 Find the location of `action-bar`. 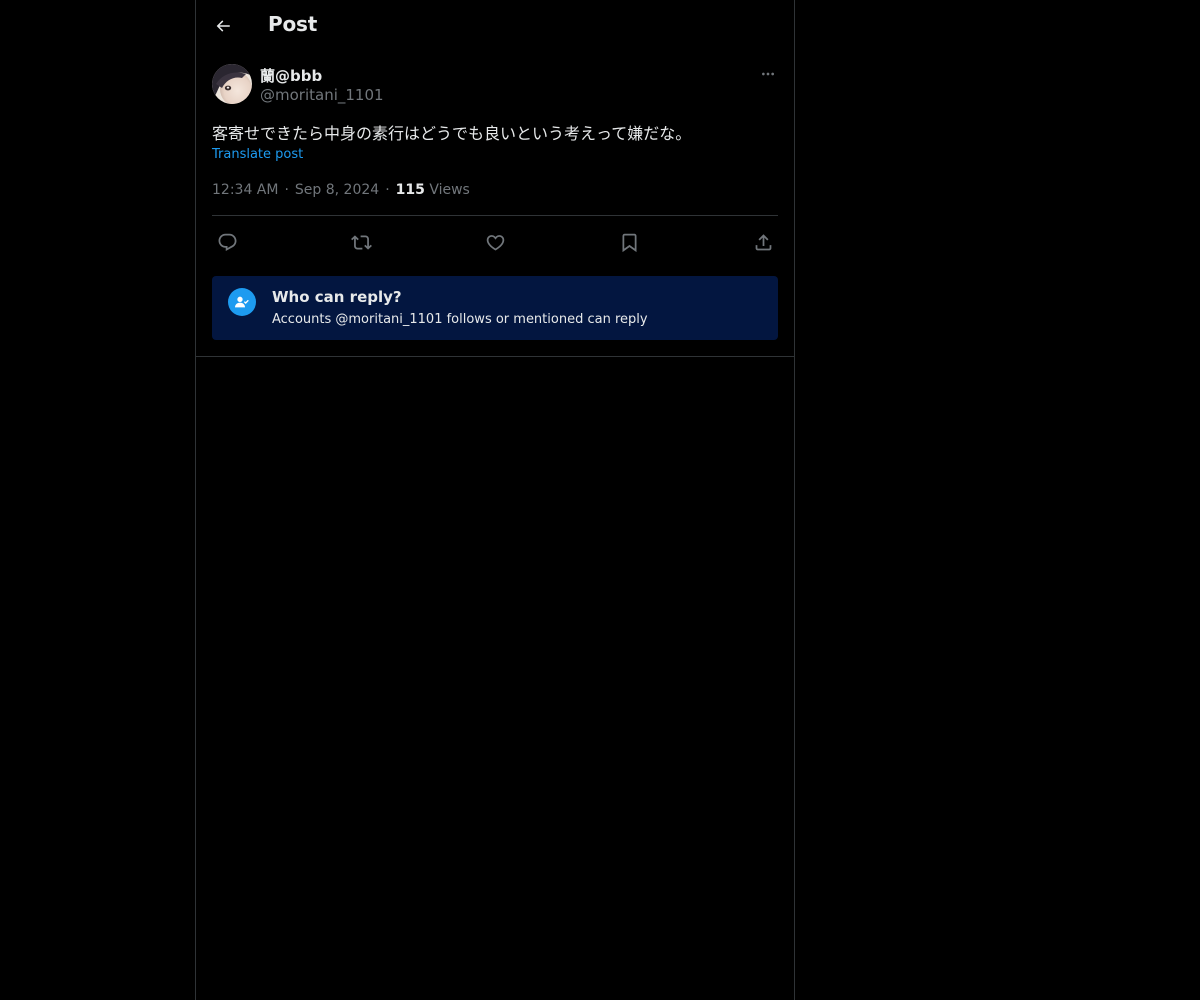

action-bar is located at coordinates (495, 241).